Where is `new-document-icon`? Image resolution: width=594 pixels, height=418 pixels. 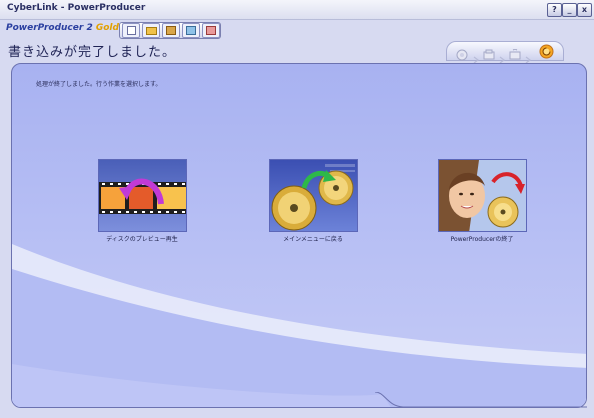 new-document-icon is located at coordinates (131, 30).